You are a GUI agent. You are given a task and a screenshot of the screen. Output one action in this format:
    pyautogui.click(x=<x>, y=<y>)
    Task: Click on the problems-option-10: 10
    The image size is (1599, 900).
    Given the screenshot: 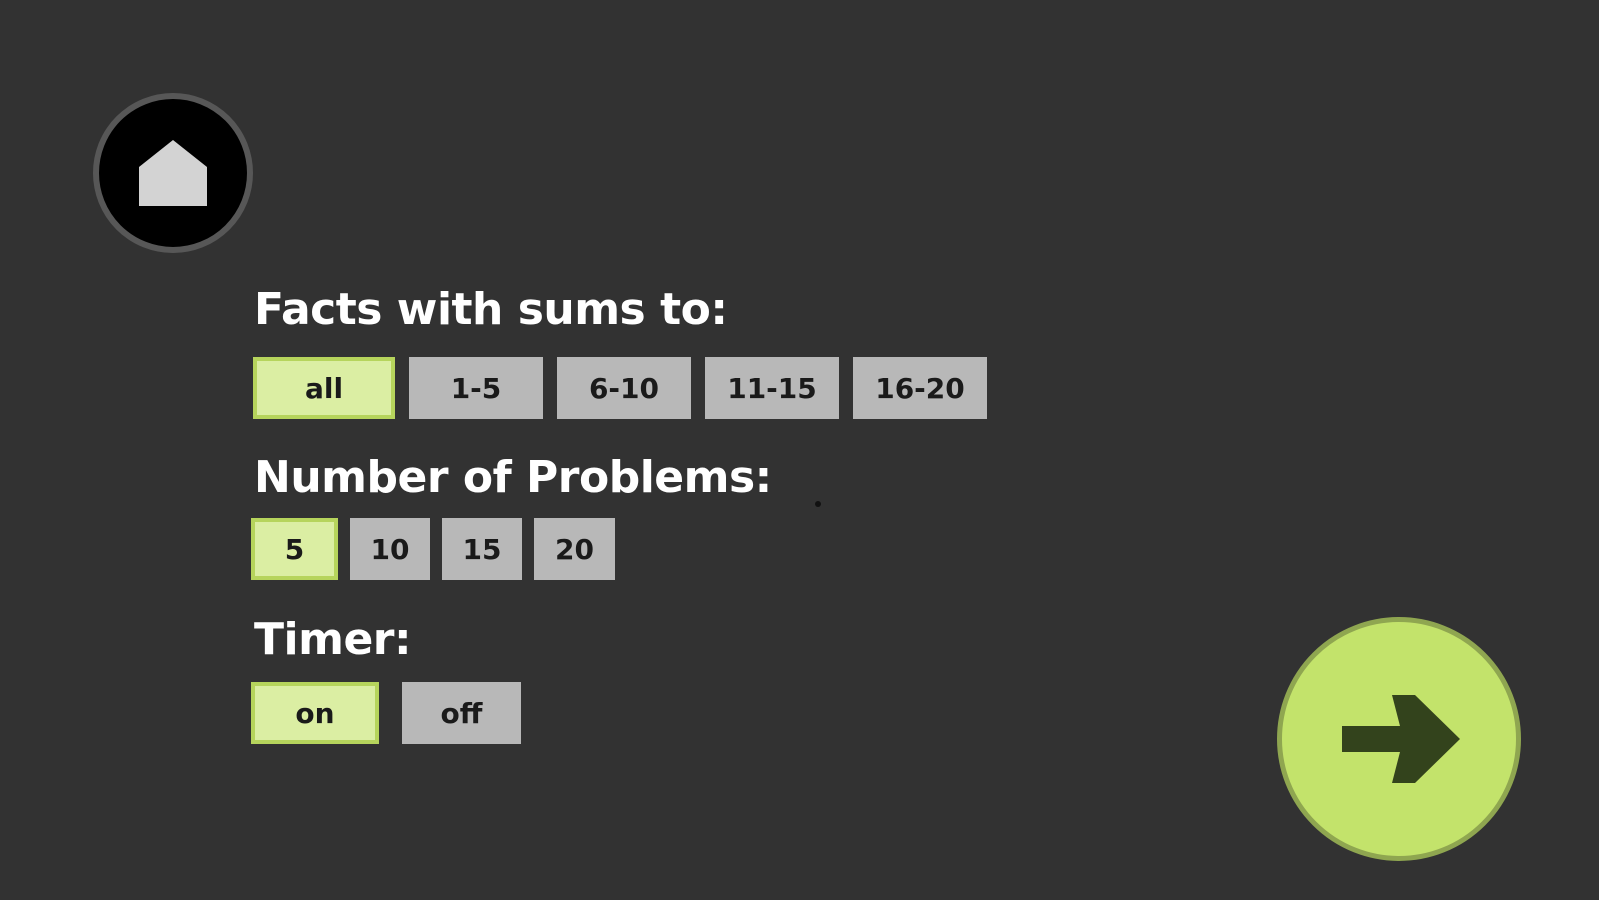 What is the action you would take?
    pyautogui.click(x=390, y=549)
    